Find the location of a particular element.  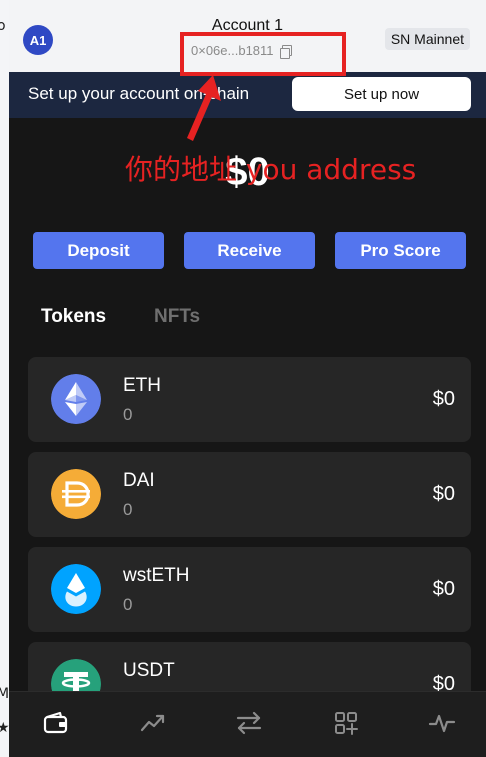

token-symbol: ETH is located at coordinates (142, 385).